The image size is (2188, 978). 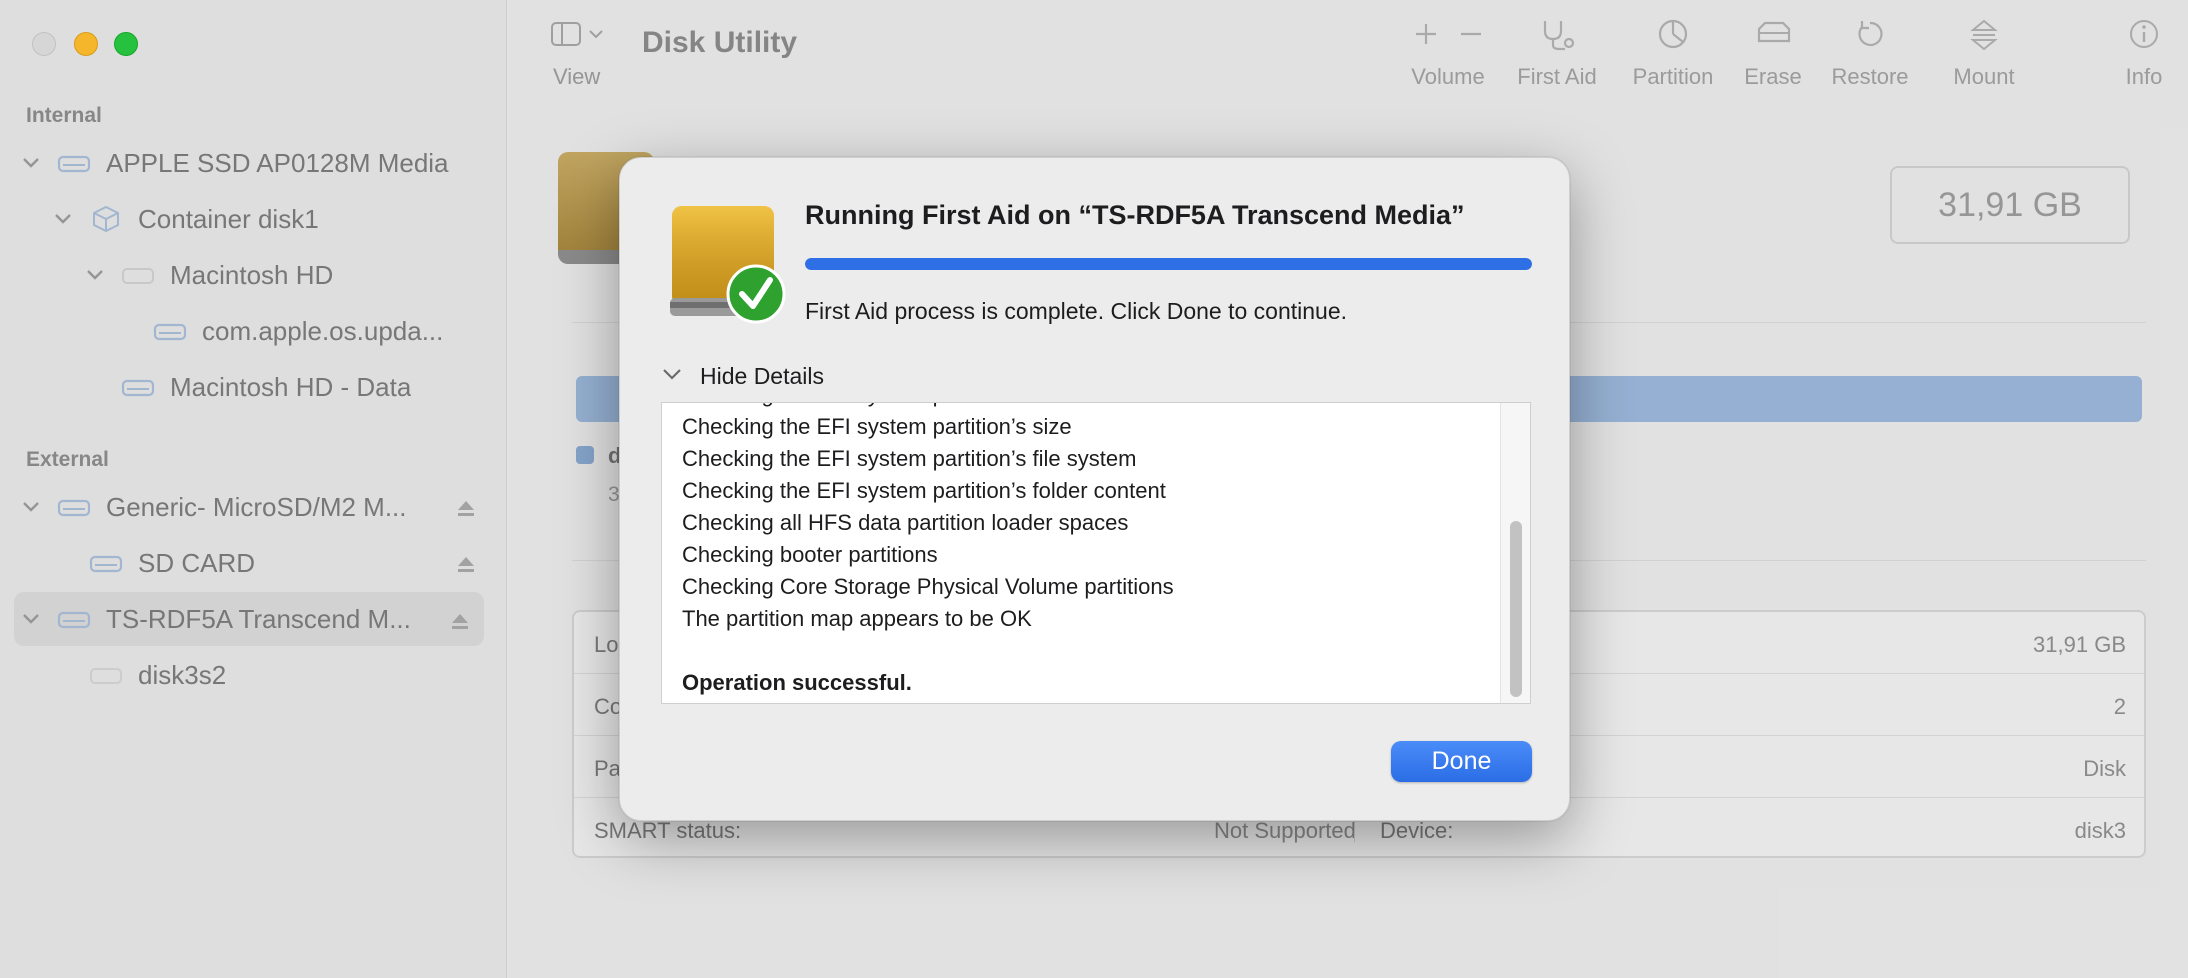 What do you see at coordinates (1461, 761) in the screenshot?
I see `done-button: Done` at bounding box center [1461, 761].